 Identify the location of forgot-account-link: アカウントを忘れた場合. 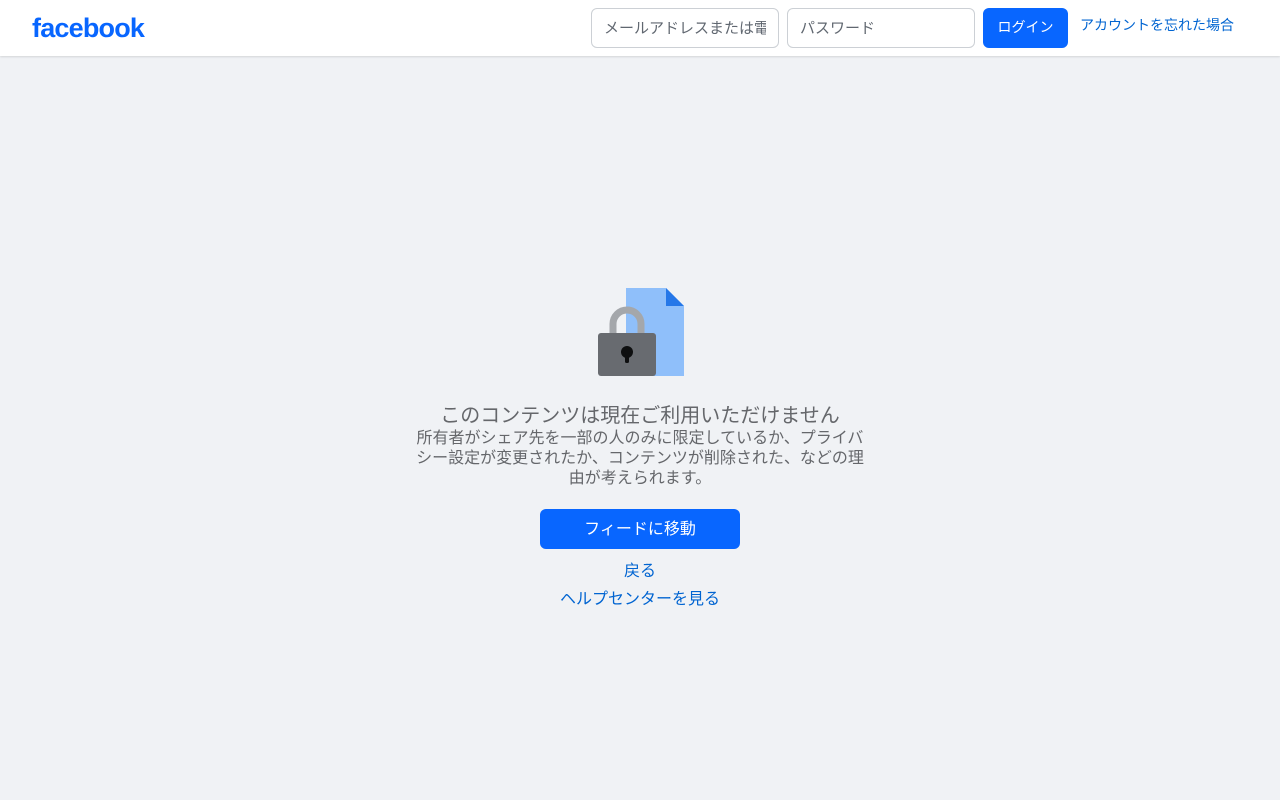
(1157, 26).